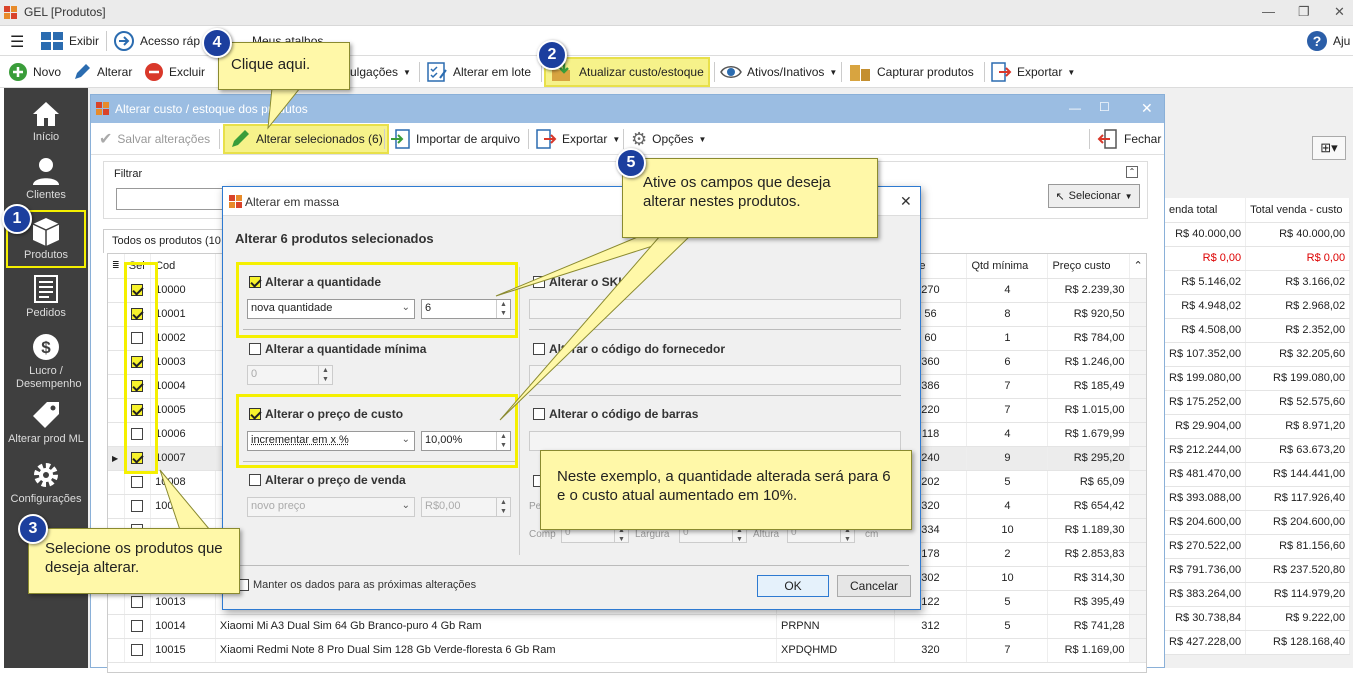 The image size is (1353, 673). What do you see at coordinates (631, 163) in the screenshot?
I see `step-badge-5: 5` at bounding box center [631, 163].